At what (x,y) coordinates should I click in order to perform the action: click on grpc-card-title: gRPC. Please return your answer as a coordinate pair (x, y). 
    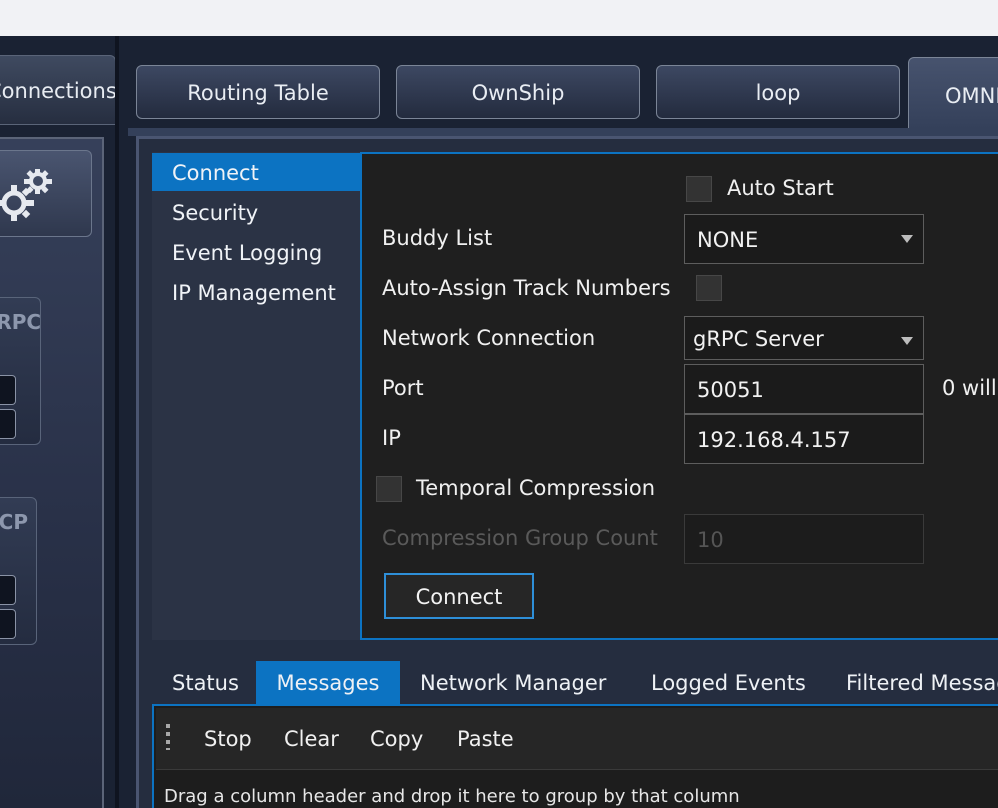
    Looking at the image, I should click on (20, 322).